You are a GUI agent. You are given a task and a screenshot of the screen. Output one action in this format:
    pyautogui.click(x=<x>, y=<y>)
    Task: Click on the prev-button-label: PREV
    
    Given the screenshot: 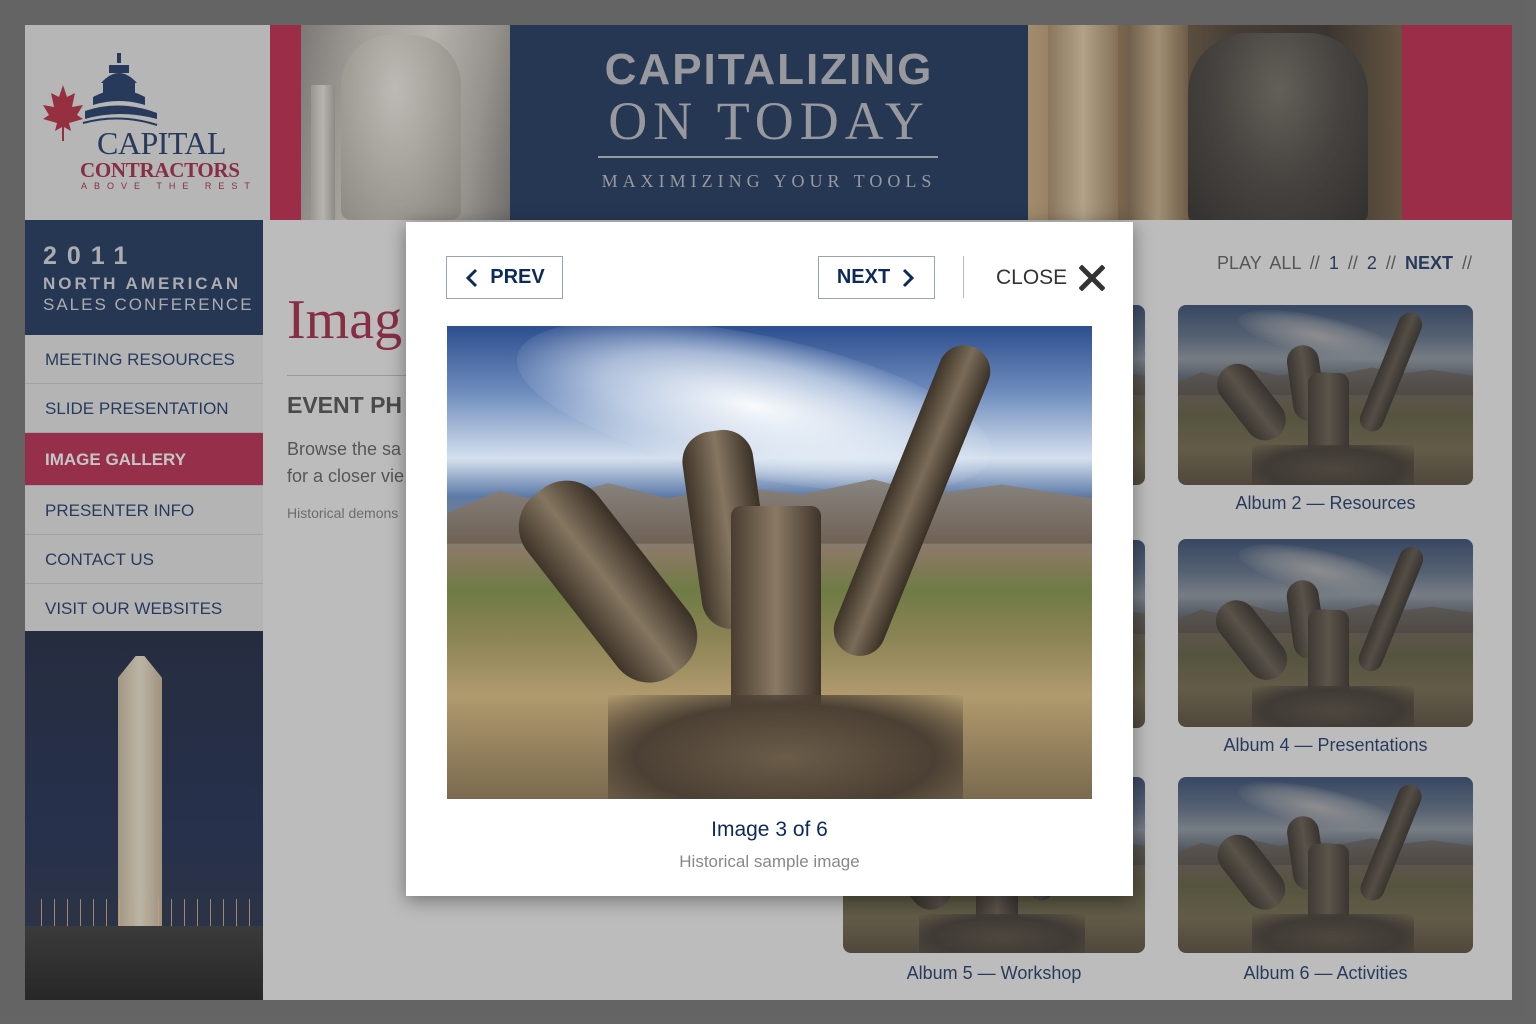 What is the action you would take?
    pyautogui.click(x=517, y=277)
    